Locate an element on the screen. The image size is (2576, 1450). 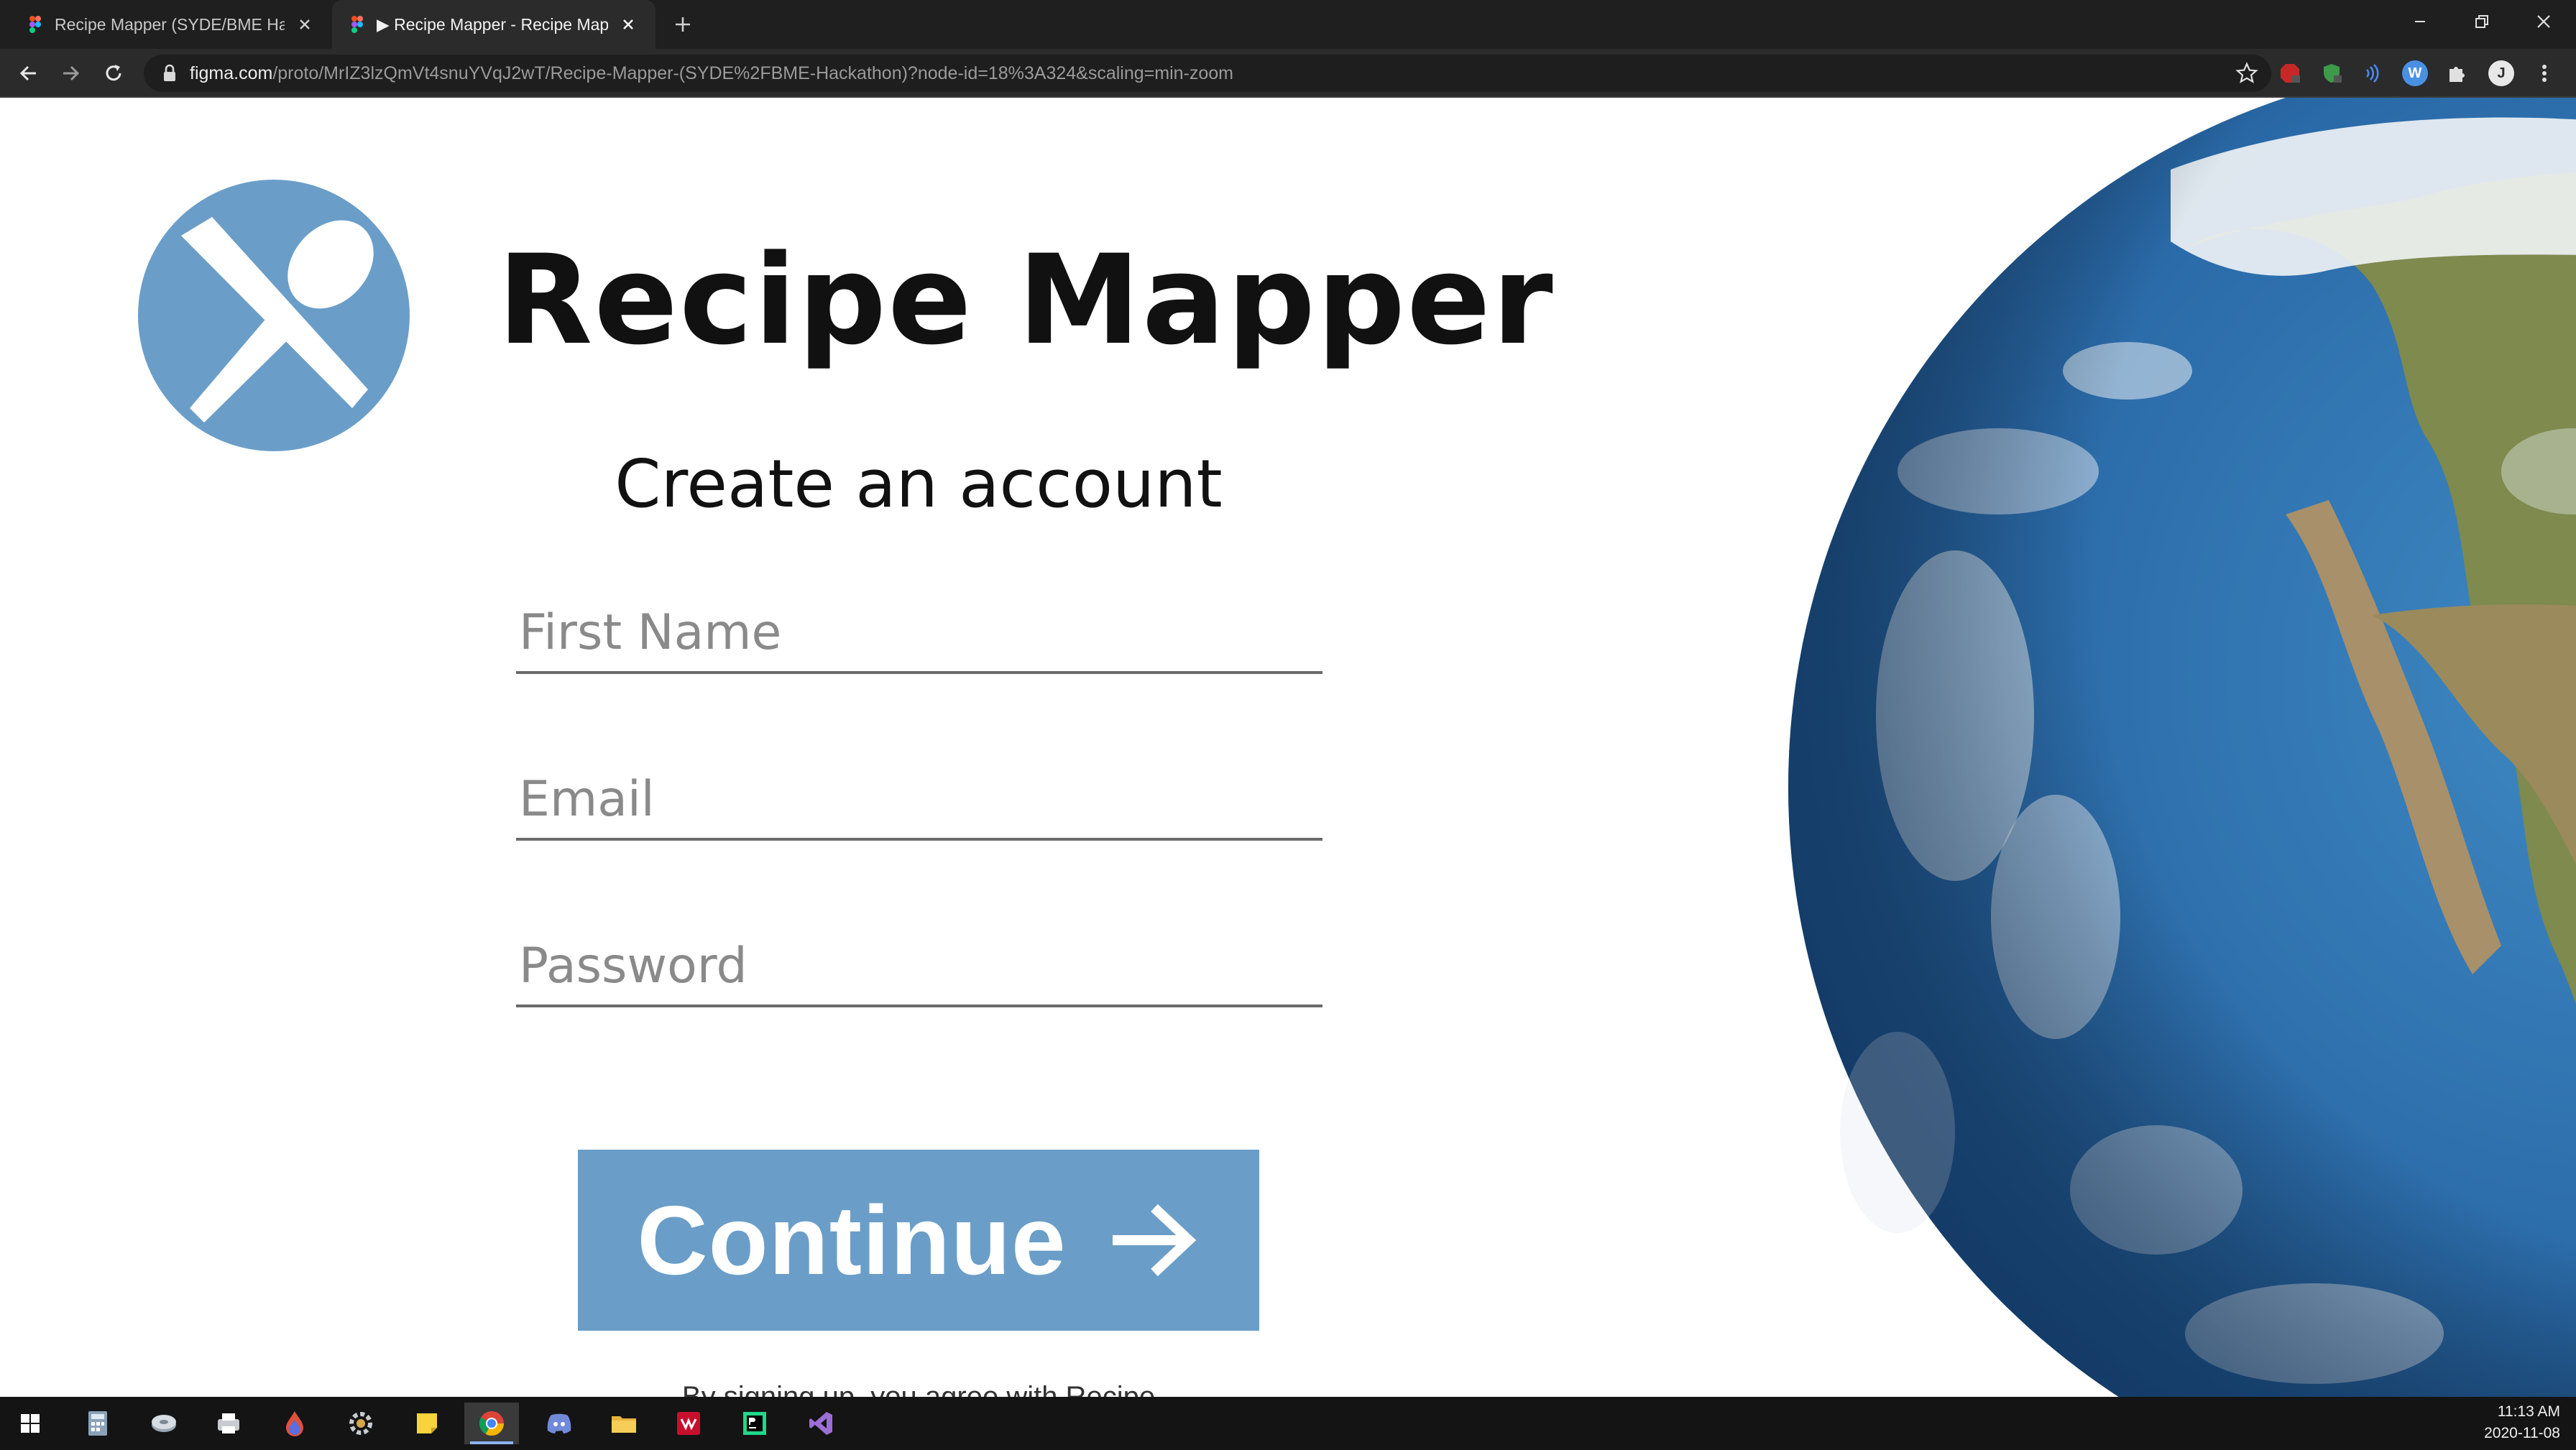
extension-shield-icon is located at coordinates (2332, 73).